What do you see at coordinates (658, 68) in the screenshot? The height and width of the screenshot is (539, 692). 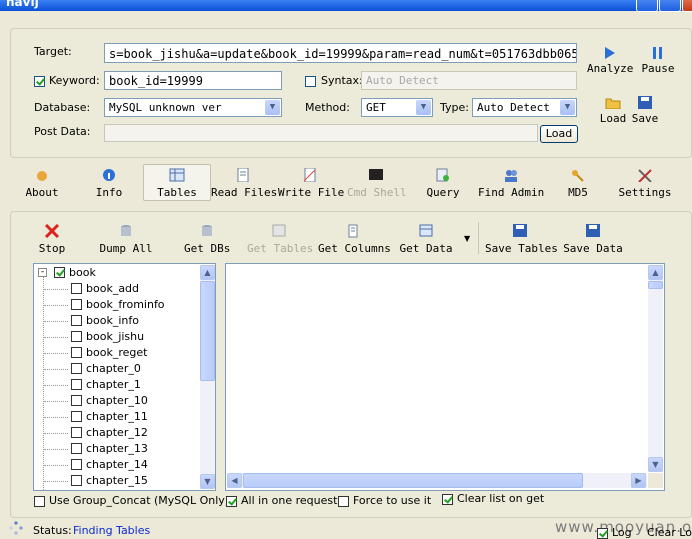 I see `pause-label: Pause` at bounding box center [658, 68].